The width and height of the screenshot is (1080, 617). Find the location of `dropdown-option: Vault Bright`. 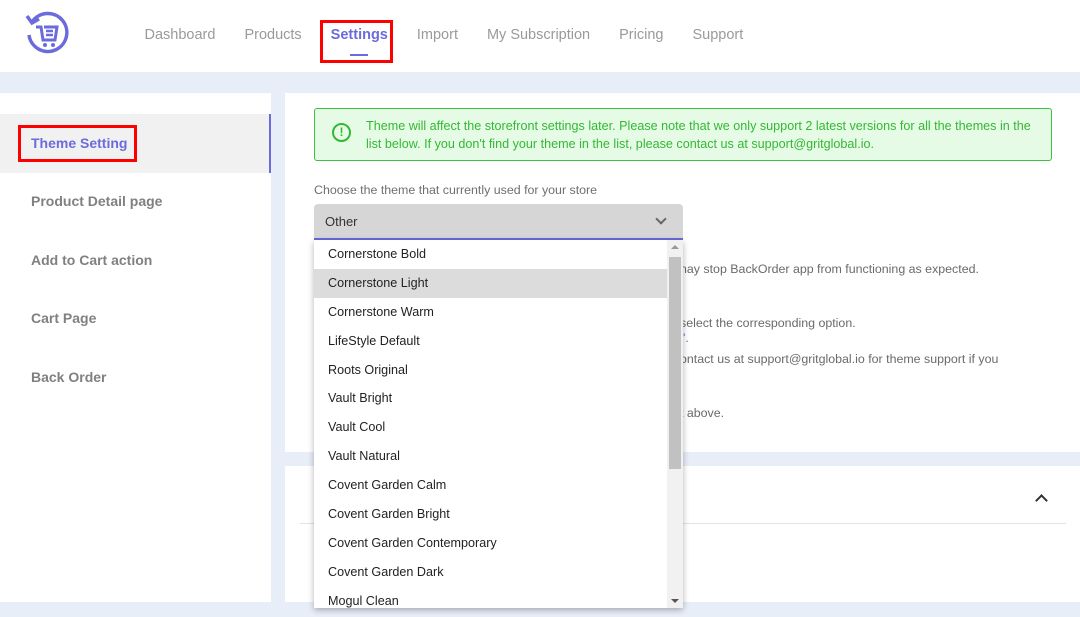

dropdown-option: Vault Bright is located at coordinates (490, 398).